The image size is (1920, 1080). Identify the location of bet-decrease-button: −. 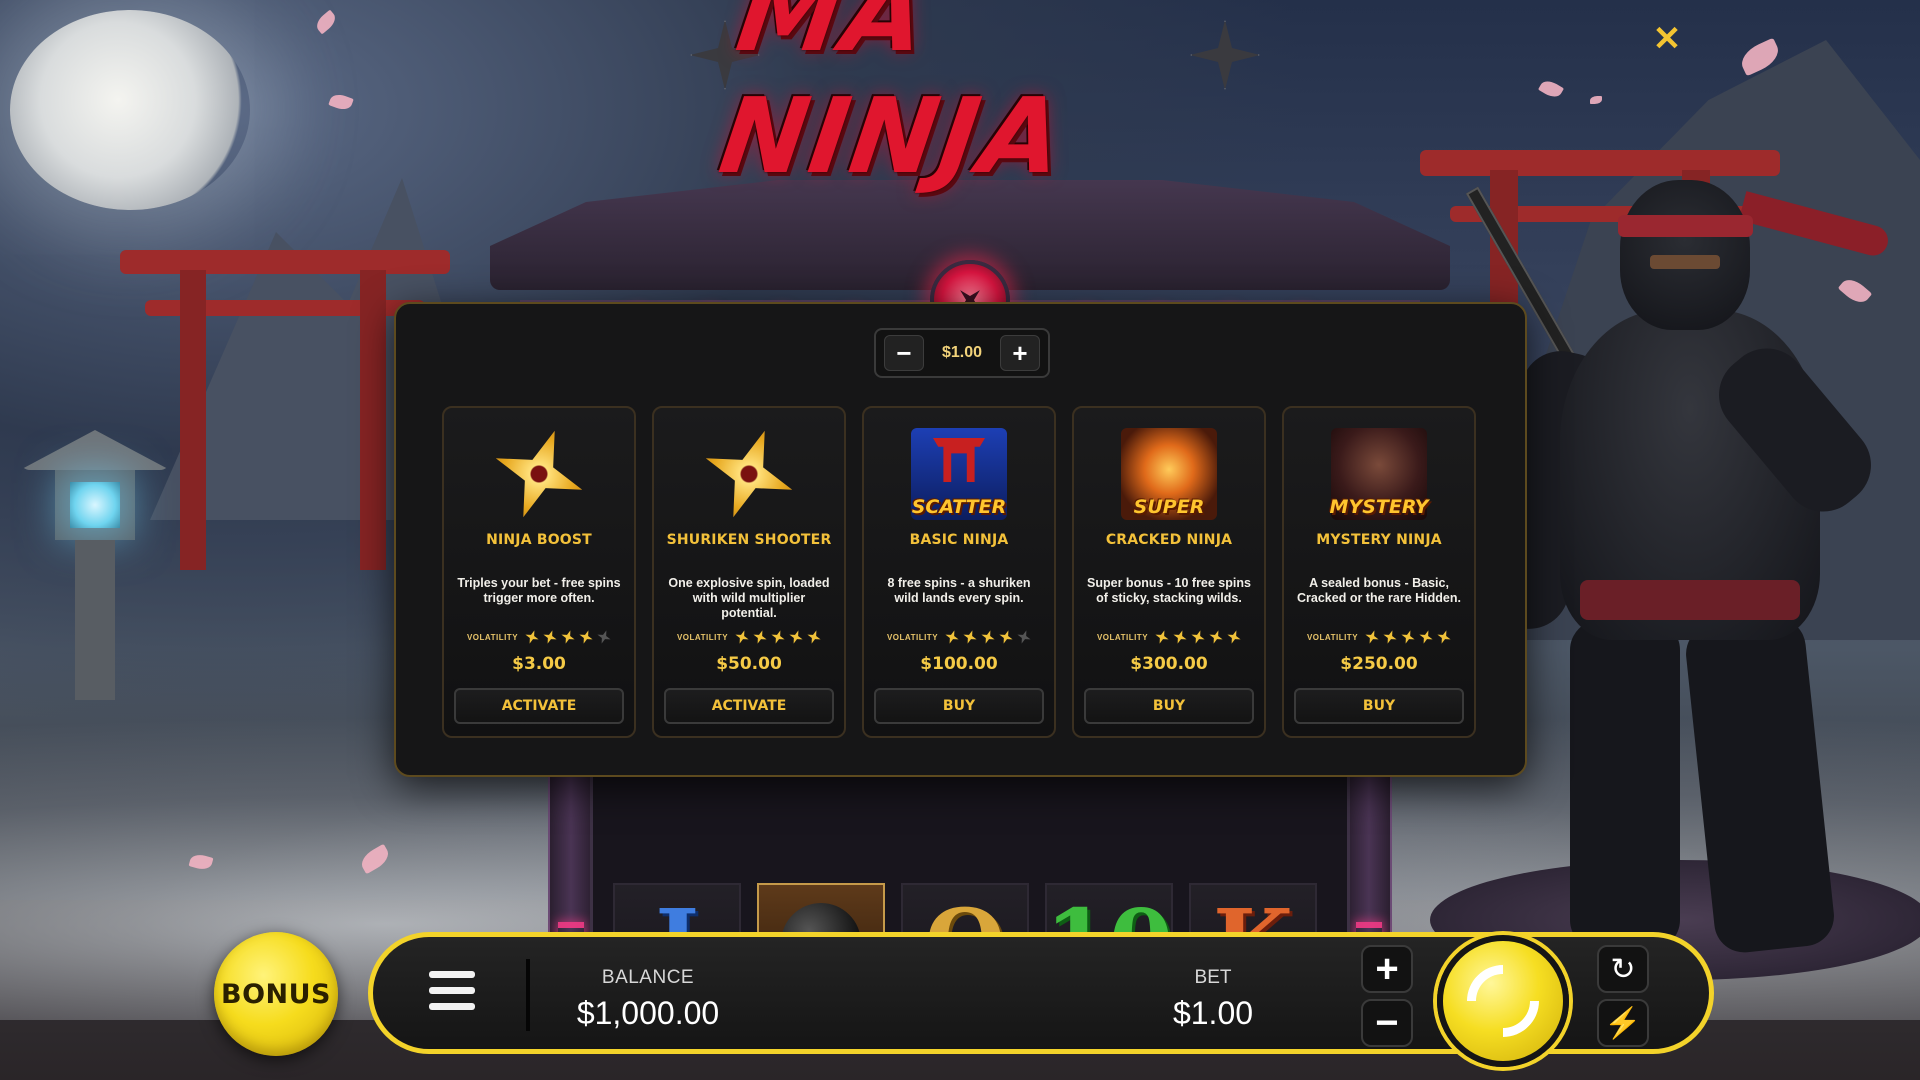
(1387, 1023).